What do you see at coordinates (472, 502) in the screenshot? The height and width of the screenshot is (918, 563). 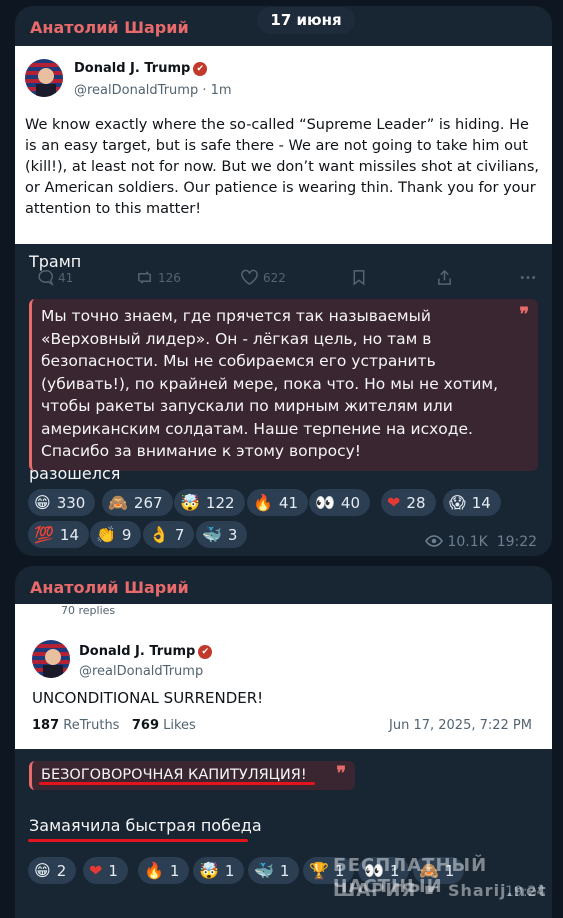 I see `reaction-chip: 😱 14` at bounding box center [472, 502].